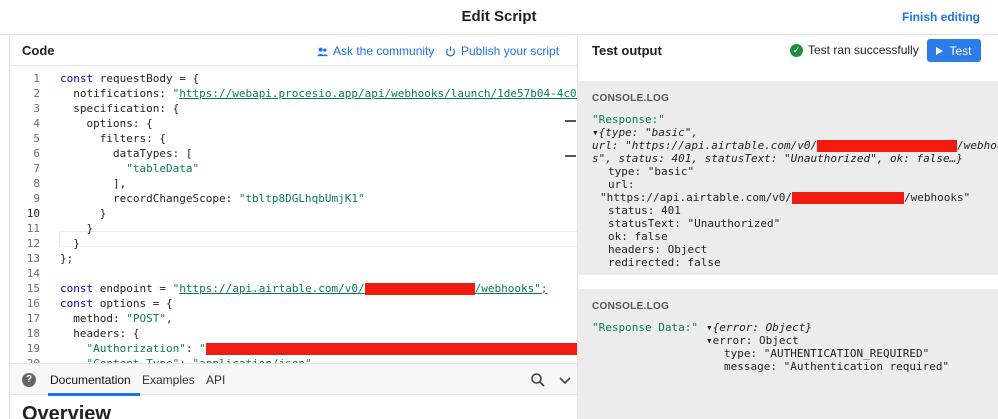 The image size is (998, 419). Describe the element at coordinates (93, 183) in the screenshot. I see `code-text: ],` at that location.